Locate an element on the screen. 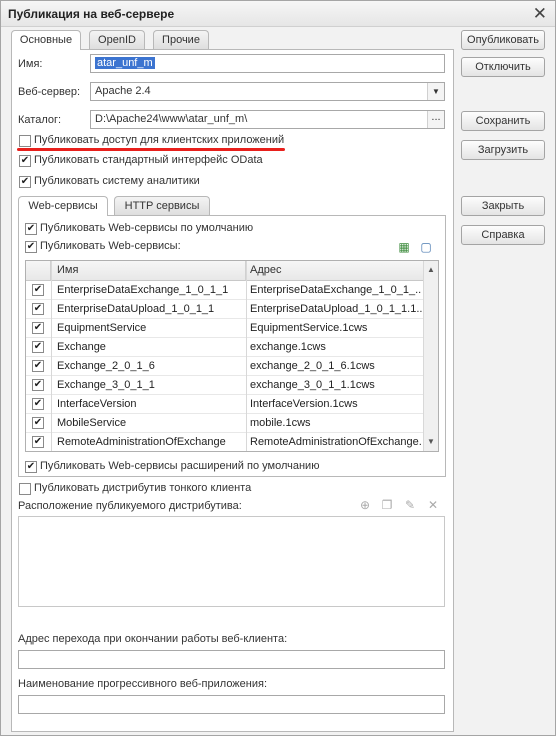 Image resolution: width=556 pixels, height=736 pixels. server-value: Apache 2.4 is located at coordinates (123, 91).